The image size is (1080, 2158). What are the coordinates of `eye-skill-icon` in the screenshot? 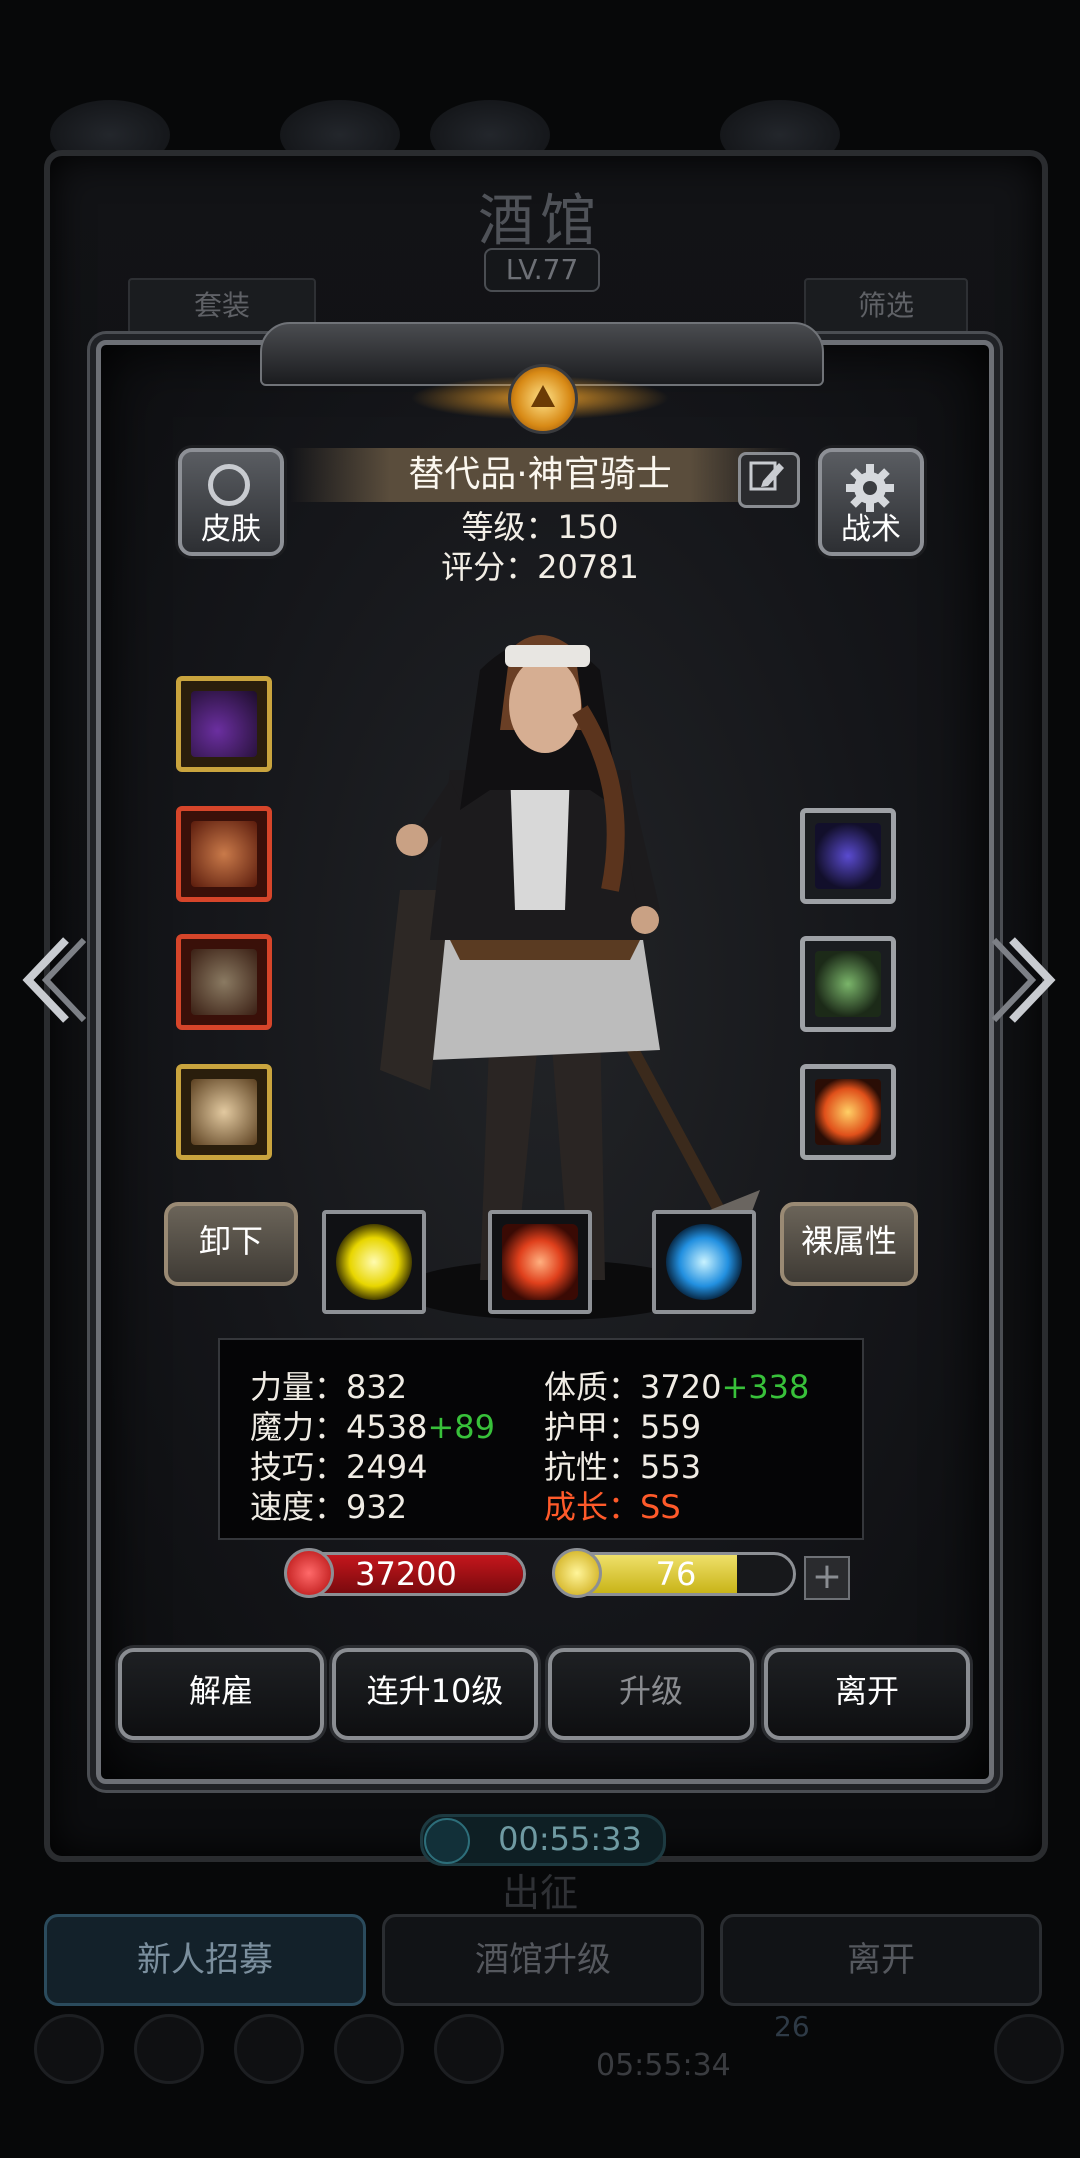 It's located at (704, 1262).